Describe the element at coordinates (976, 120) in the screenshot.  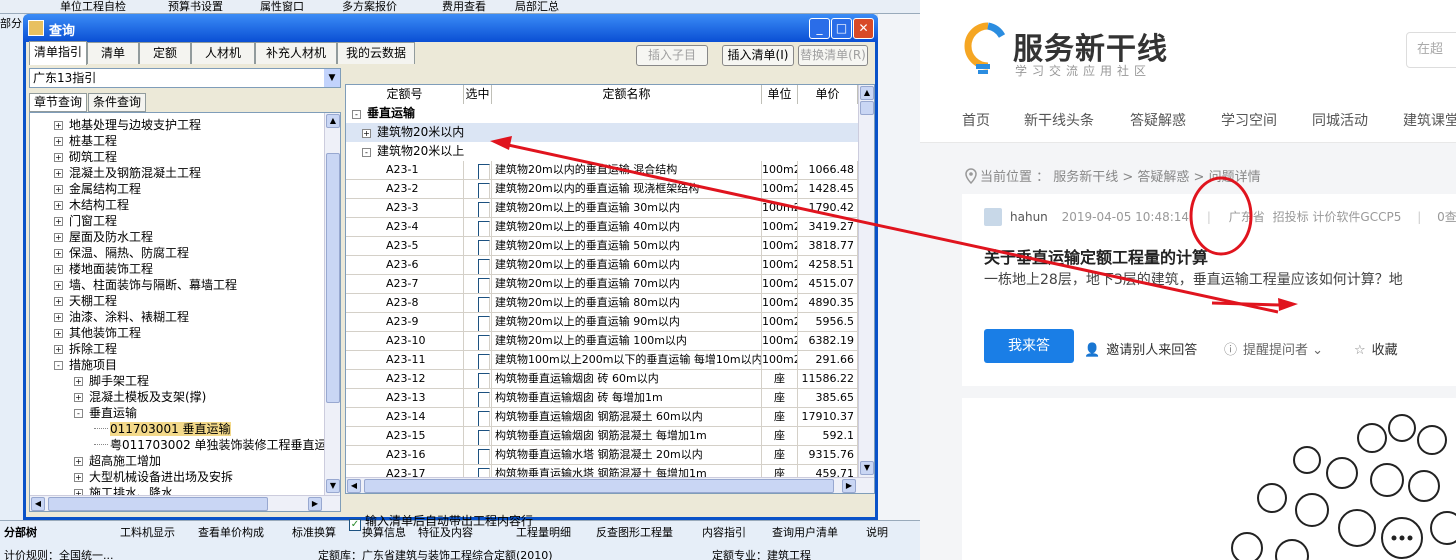
I see `nav-home: 首页` at that location.